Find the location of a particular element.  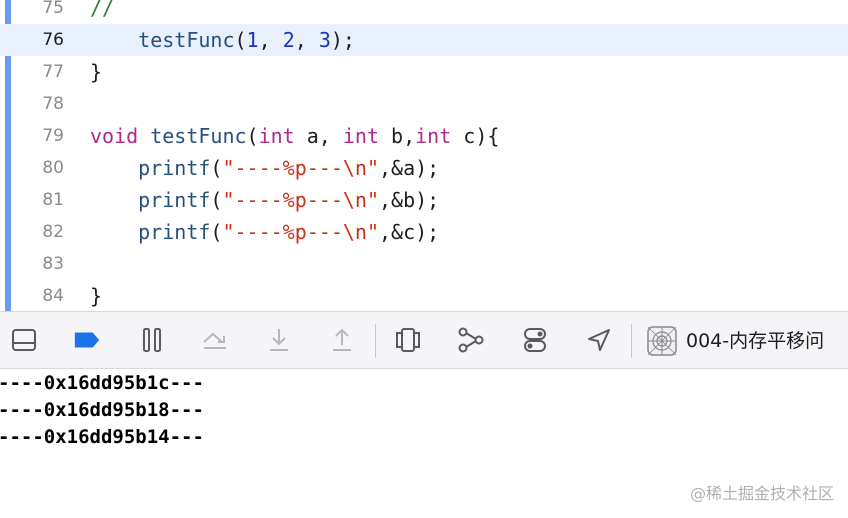

breakpoints-toggle-button is located at coordinates (87, 340).